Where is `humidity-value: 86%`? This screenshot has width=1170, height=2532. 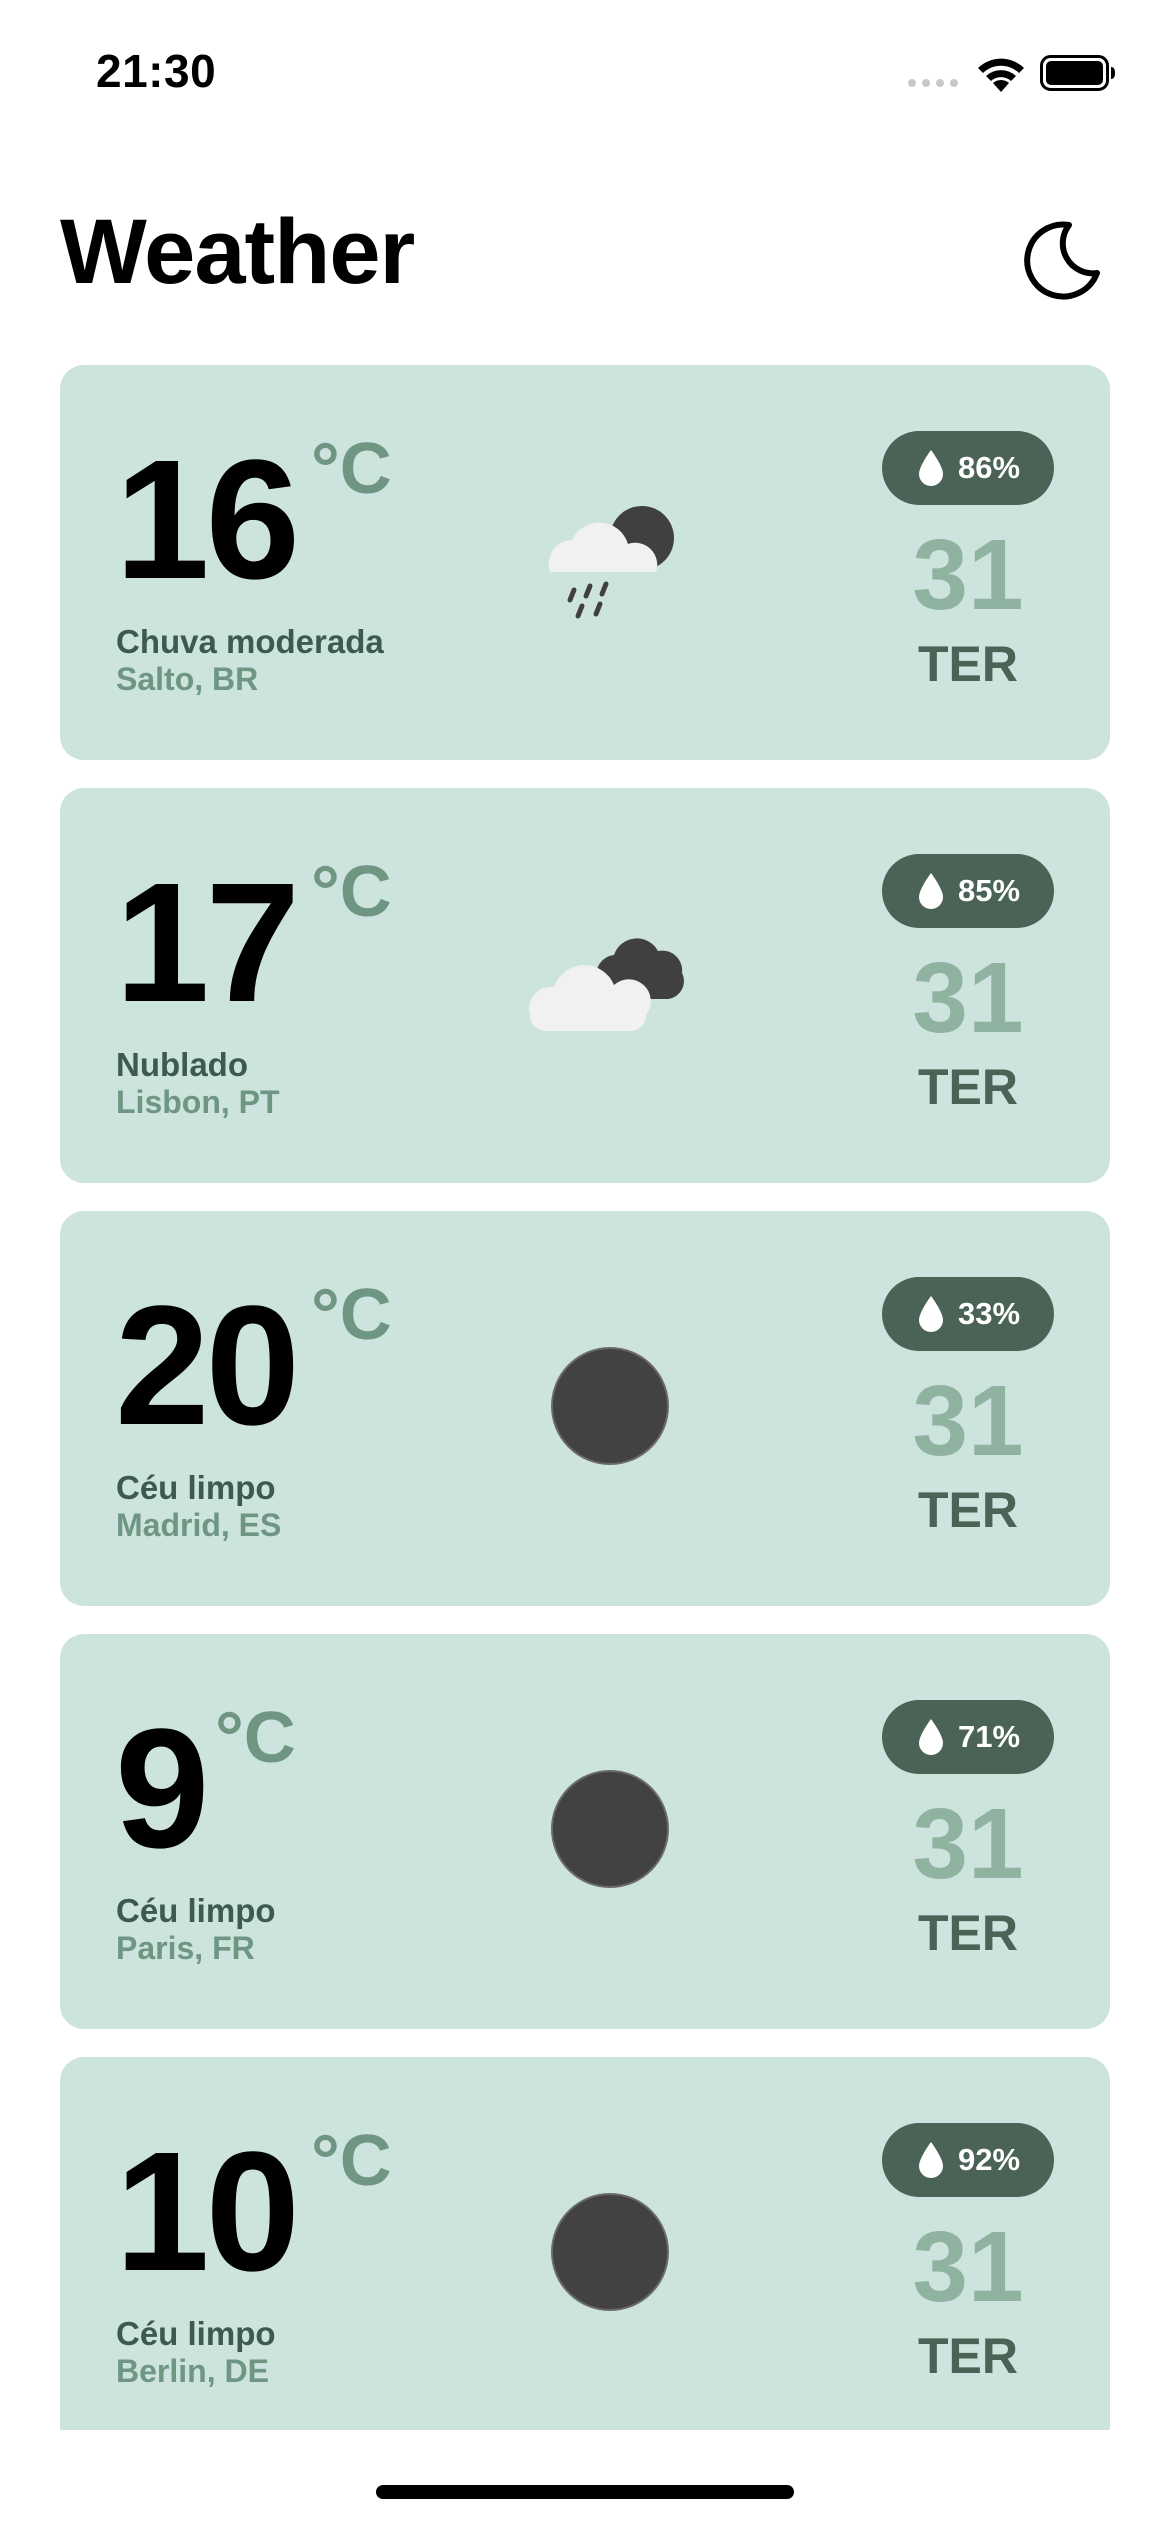 humidity-value: 86% is located at coordinates (989, 467).